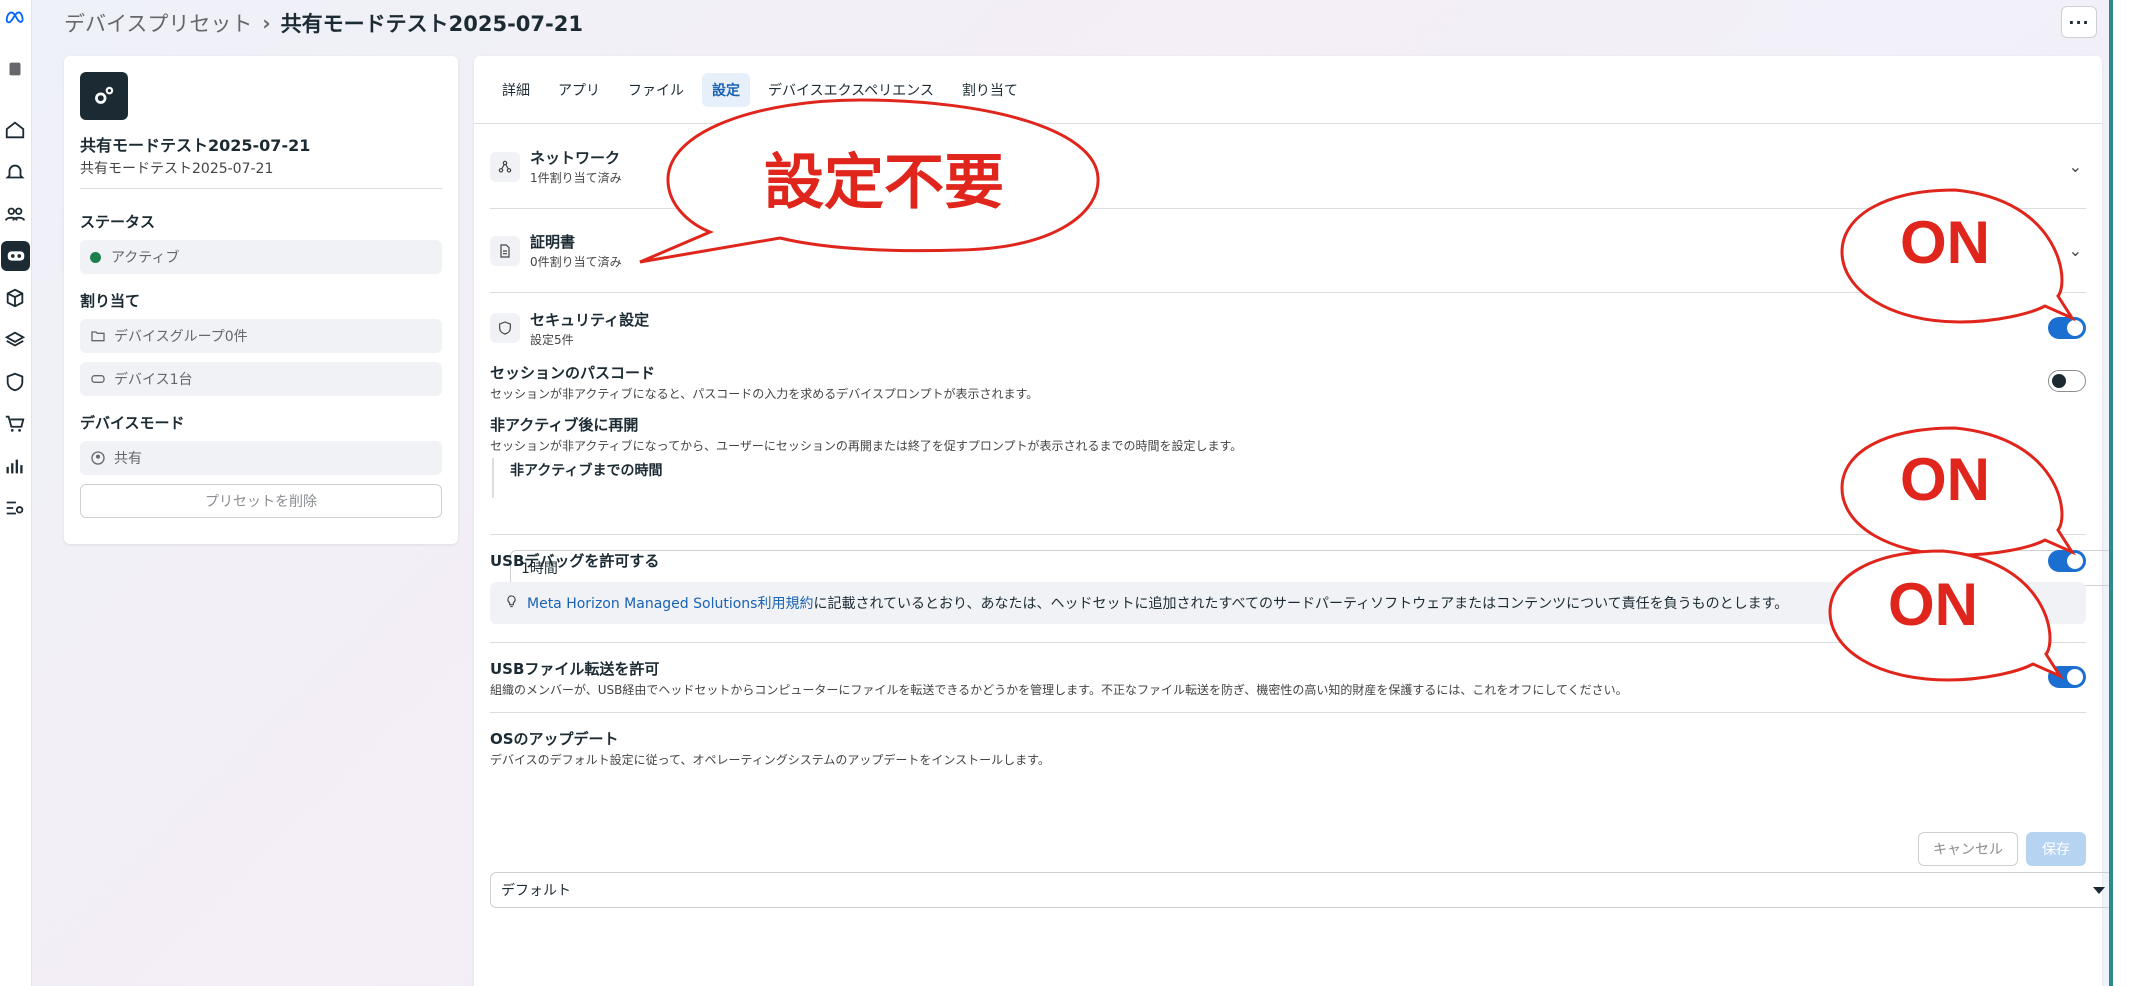 Image resolution: width=2133 pixels, height=986 pixels. Describe the element at coordinates (726, 89) in the screenshot. I see `tab-settings: 設定` at that location.